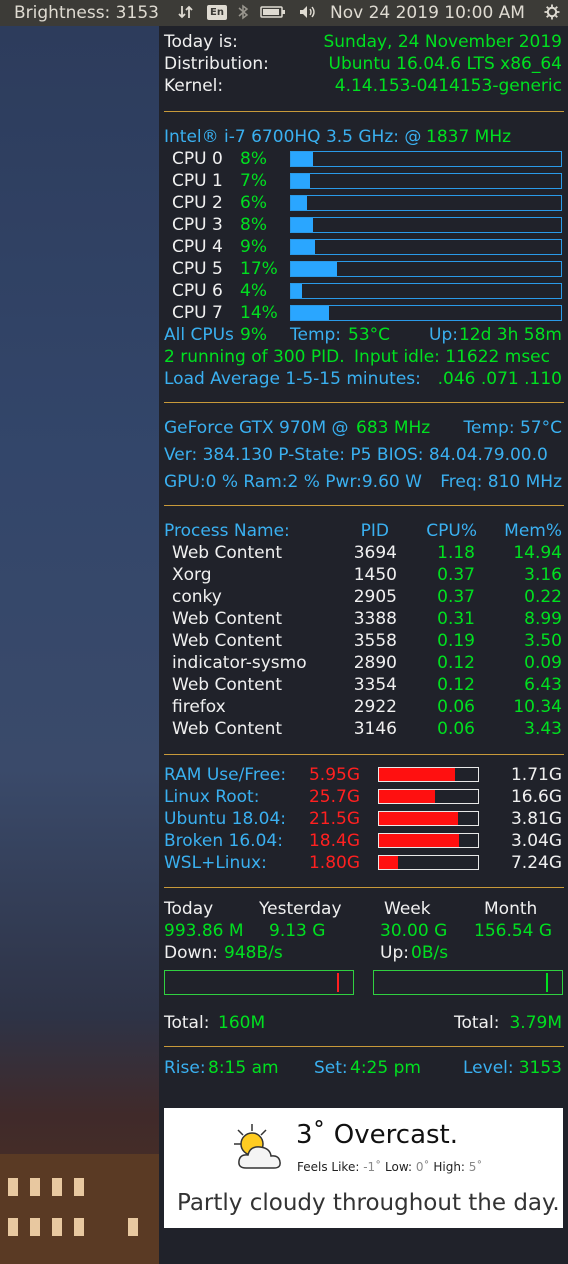  I want to click on gpu-temperature: Temp: 57°C, so click(512, 428).